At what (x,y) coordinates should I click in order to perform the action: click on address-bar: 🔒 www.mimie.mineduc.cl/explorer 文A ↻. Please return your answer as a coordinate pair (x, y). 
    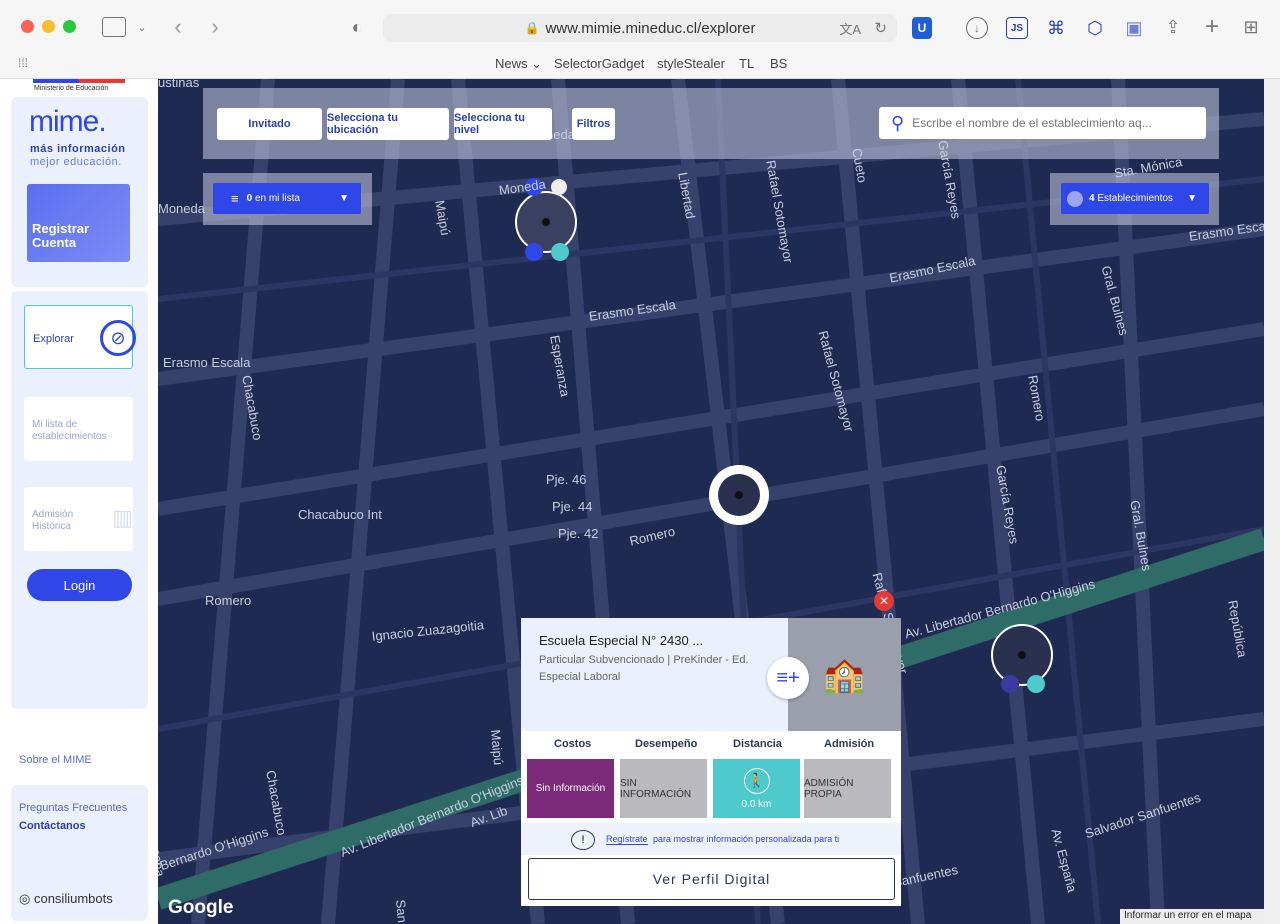
    Looking at the image, I should click on (640, 28).